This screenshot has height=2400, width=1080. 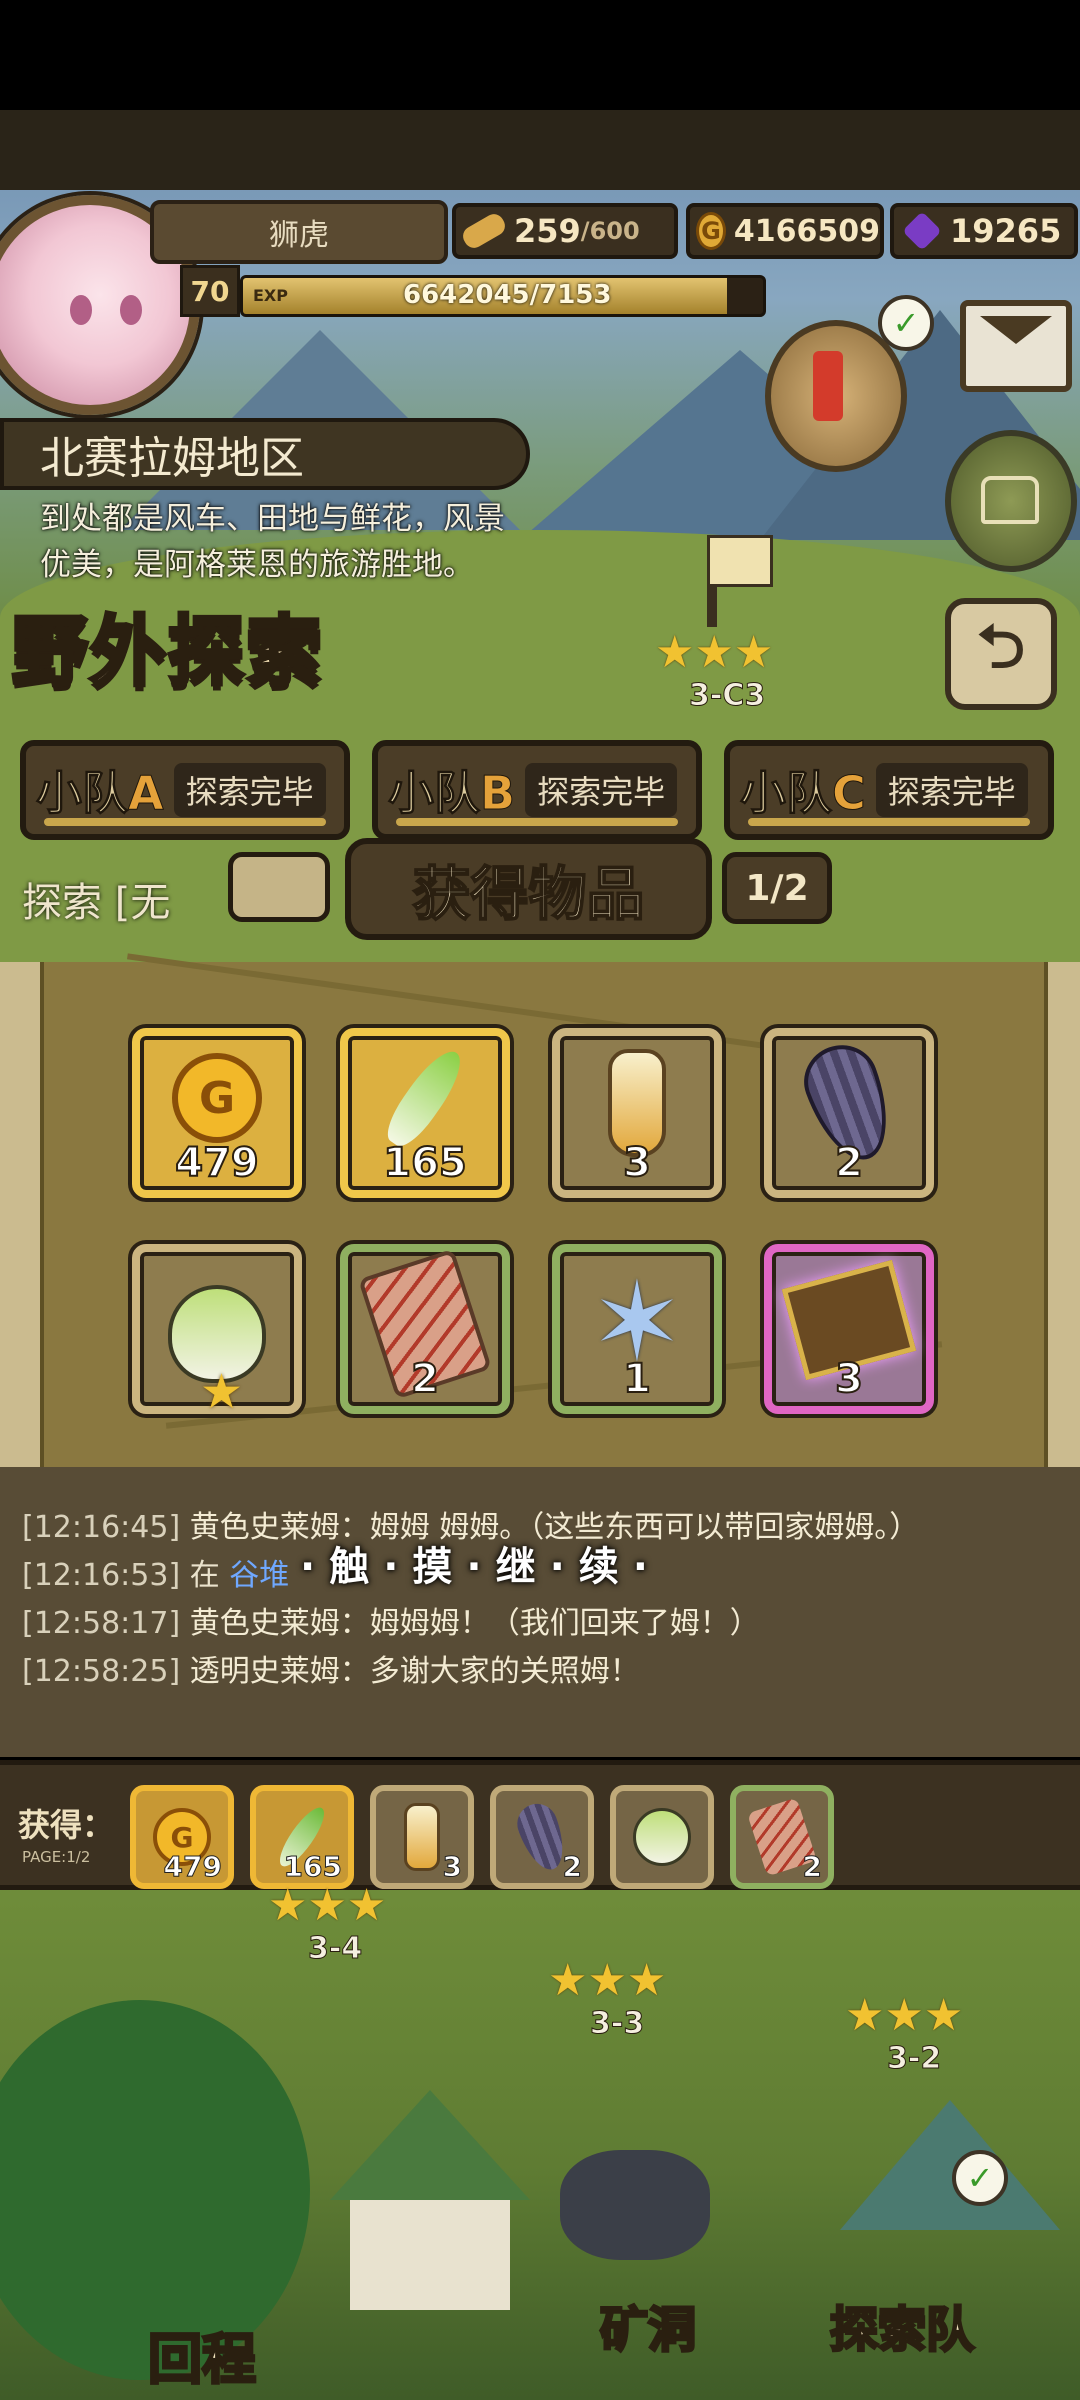 What do you see at coordinates (101, 1527) in the screenshot?
I see `log-time: [12:16:45]` at bounding box center [101, 1527].